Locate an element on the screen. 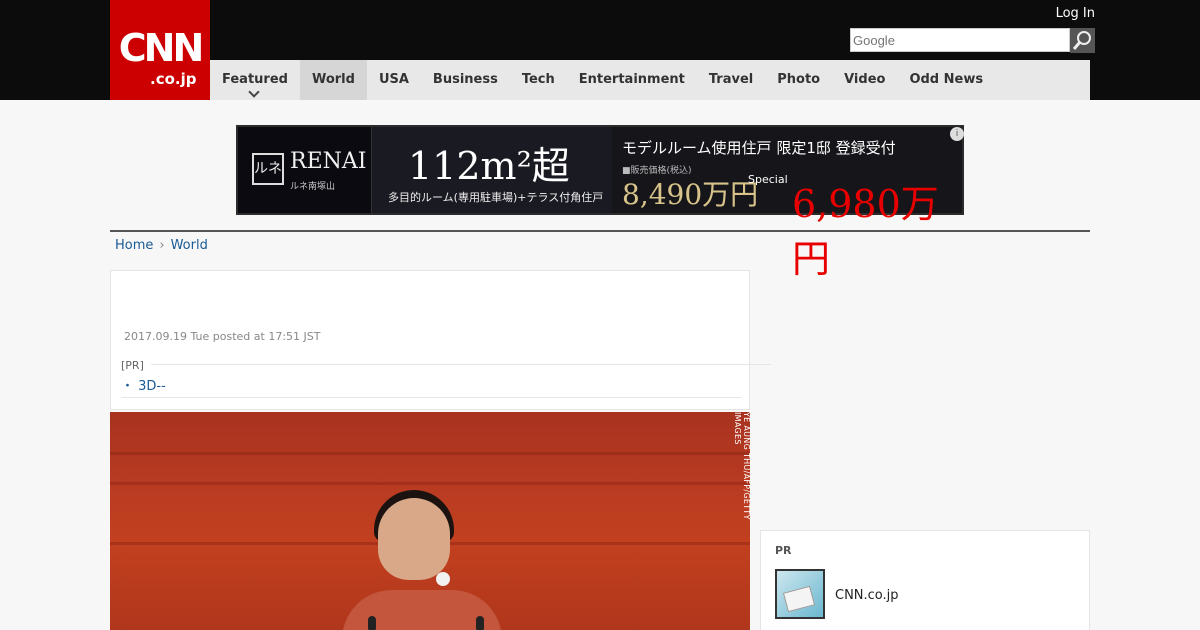  search-icon is located at coordinates (1081, 40).